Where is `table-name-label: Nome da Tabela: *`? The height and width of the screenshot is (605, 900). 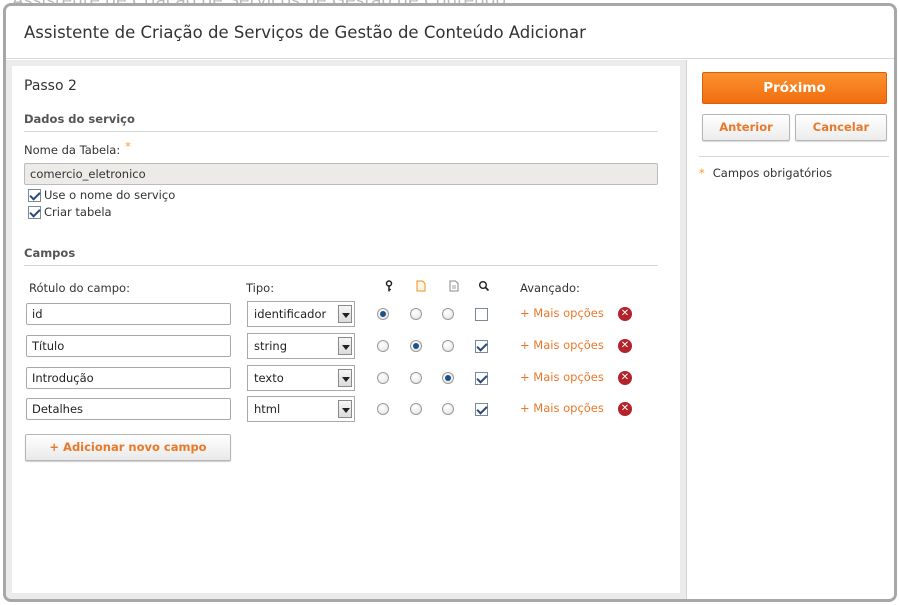
table-name-label: Nome da Tabela: * is located at coordinates (77, 148).